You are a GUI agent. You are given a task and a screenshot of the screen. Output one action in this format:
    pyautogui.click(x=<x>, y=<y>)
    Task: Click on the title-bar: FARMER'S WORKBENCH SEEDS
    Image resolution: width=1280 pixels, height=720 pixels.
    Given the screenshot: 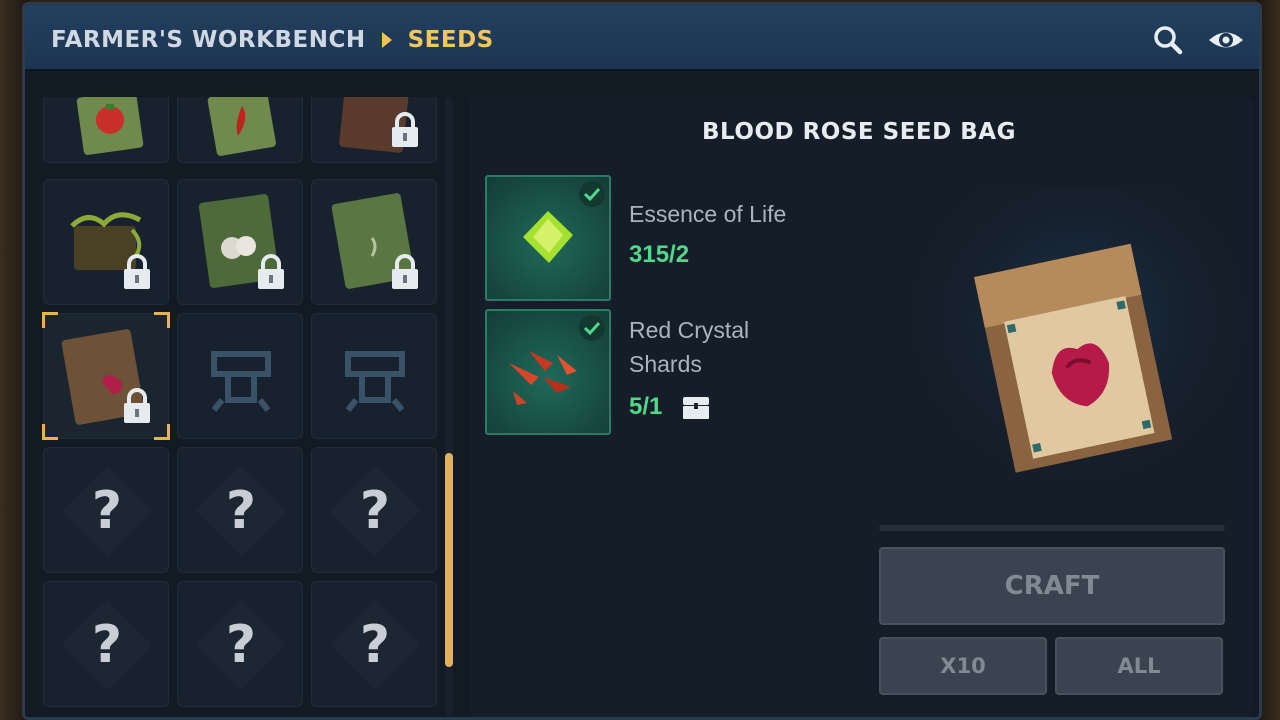 What is the action you would take?
    pyautogui.click(x=642, y=38)
    